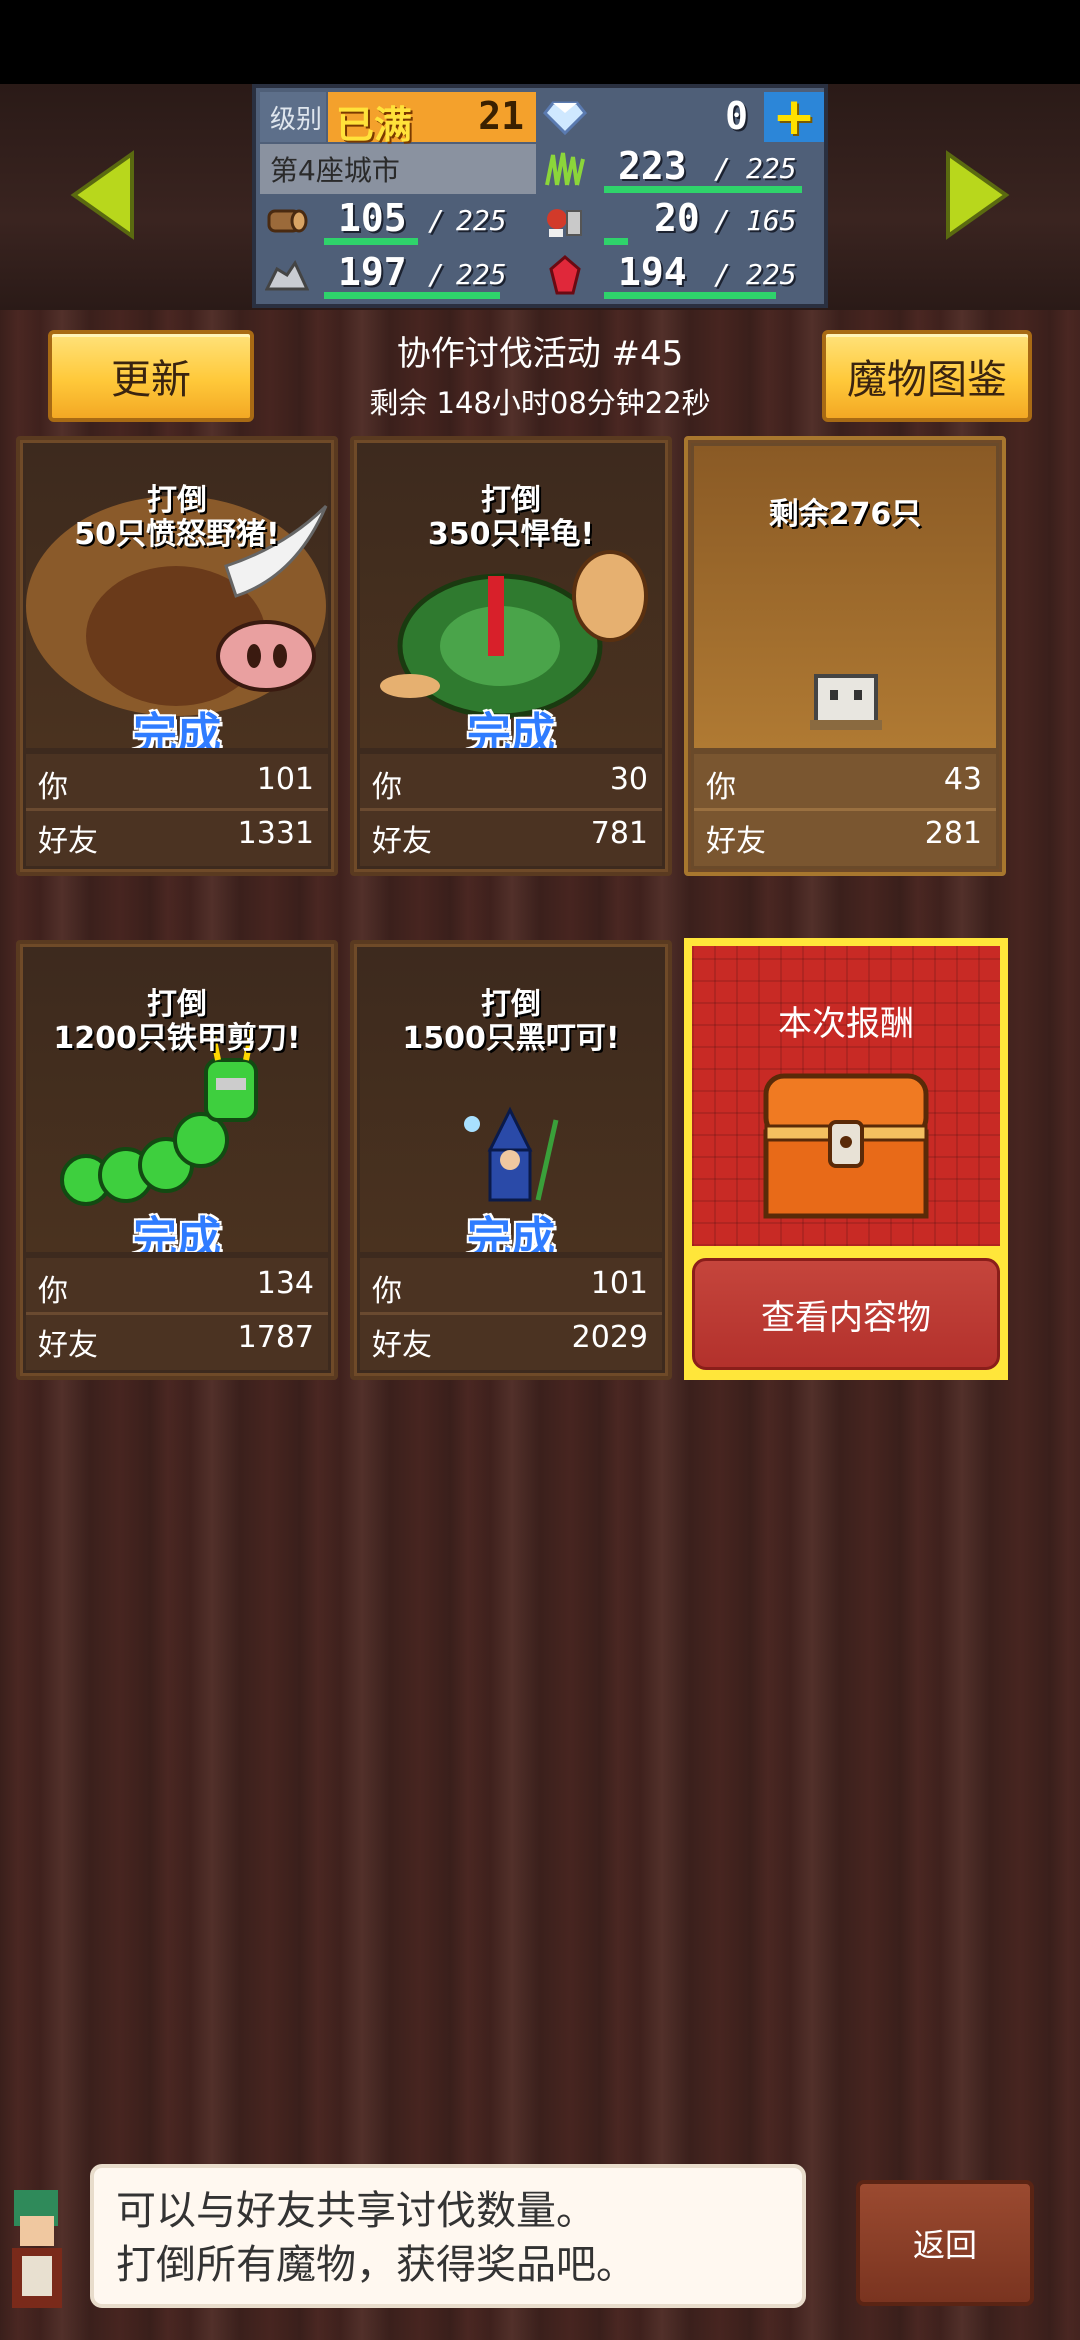  I want to click on arrow-right-icon, so click(978, 195).